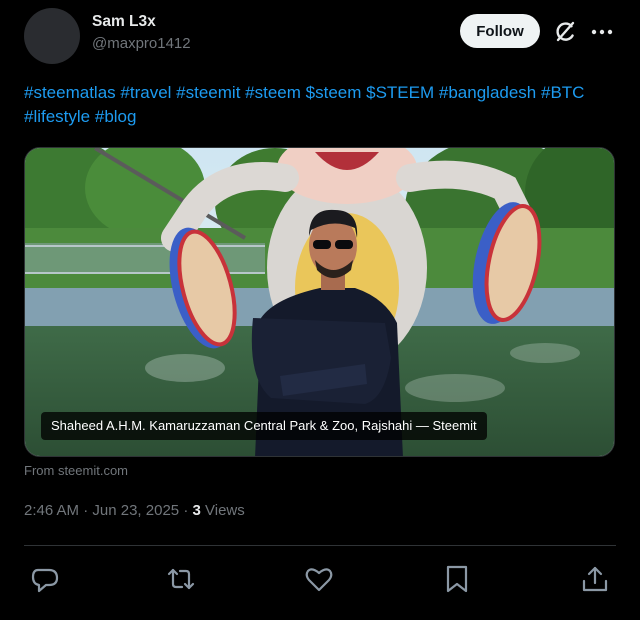 The height and width of the screenshot is (620, 640). What do you see at coordinates (51, 510) in the screenshot?
I see `post-time: 2:46 AM` at bounding box center [51, 510].